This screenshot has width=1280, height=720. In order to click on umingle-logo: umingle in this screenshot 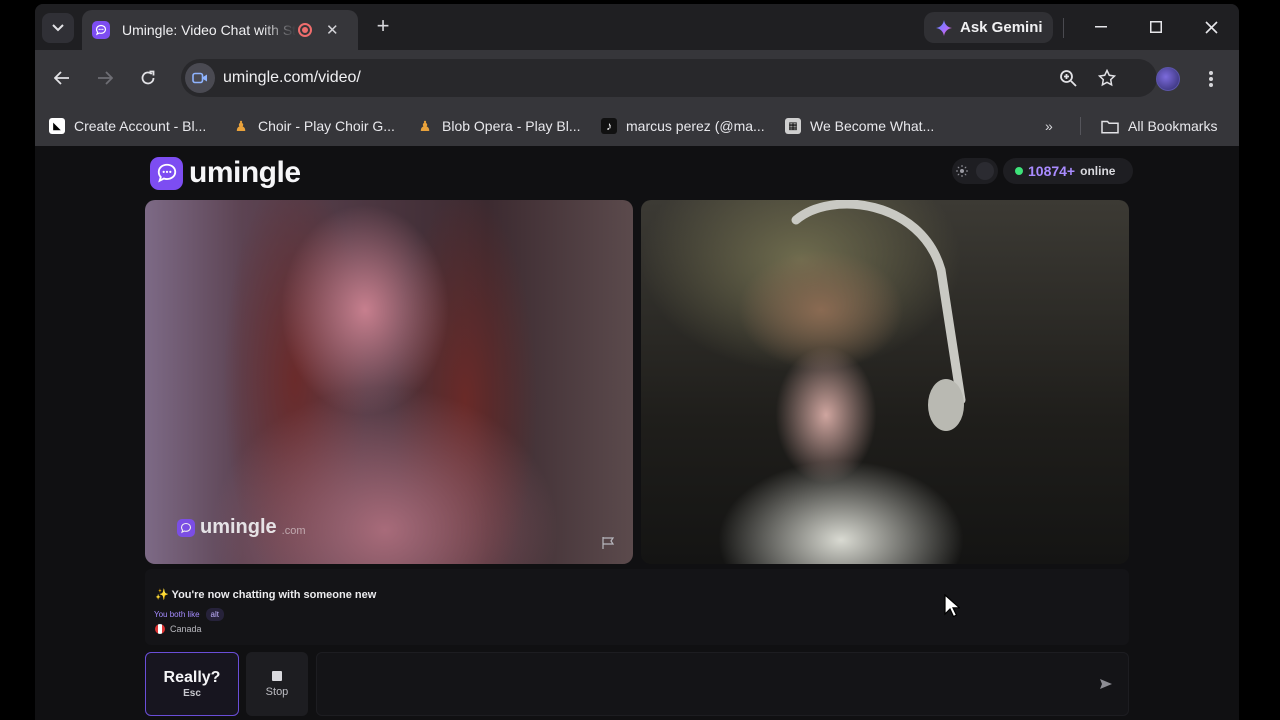, I will do `click(225, 173)`.